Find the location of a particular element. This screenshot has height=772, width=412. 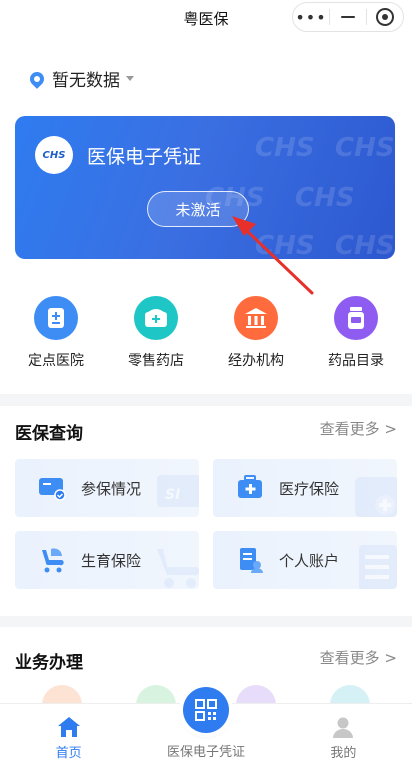

quick-action-label: 药品目录 is located at coordinates (356, 361).